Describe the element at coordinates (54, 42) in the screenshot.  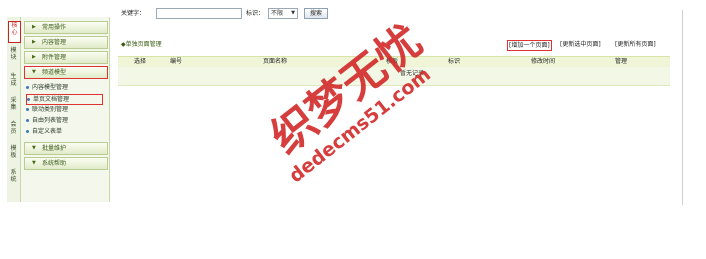
I see `menu-group-label: 内容管理` at that location.